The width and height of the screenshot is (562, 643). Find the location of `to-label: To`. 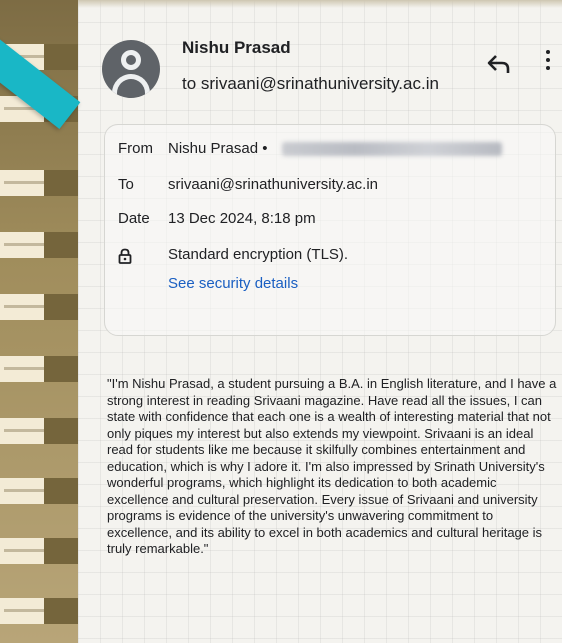

to-label: To is located at coordinates (126, 184).